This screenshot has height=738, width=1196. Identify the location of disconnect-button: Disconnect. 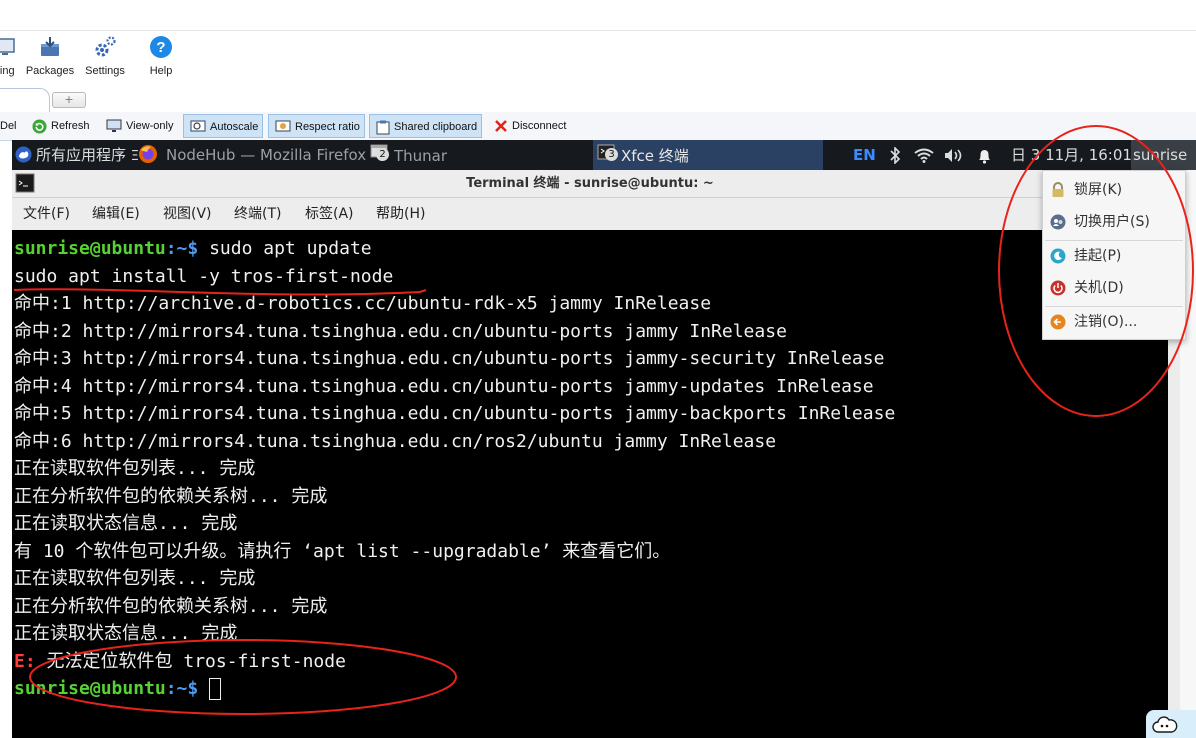
(530, 126).